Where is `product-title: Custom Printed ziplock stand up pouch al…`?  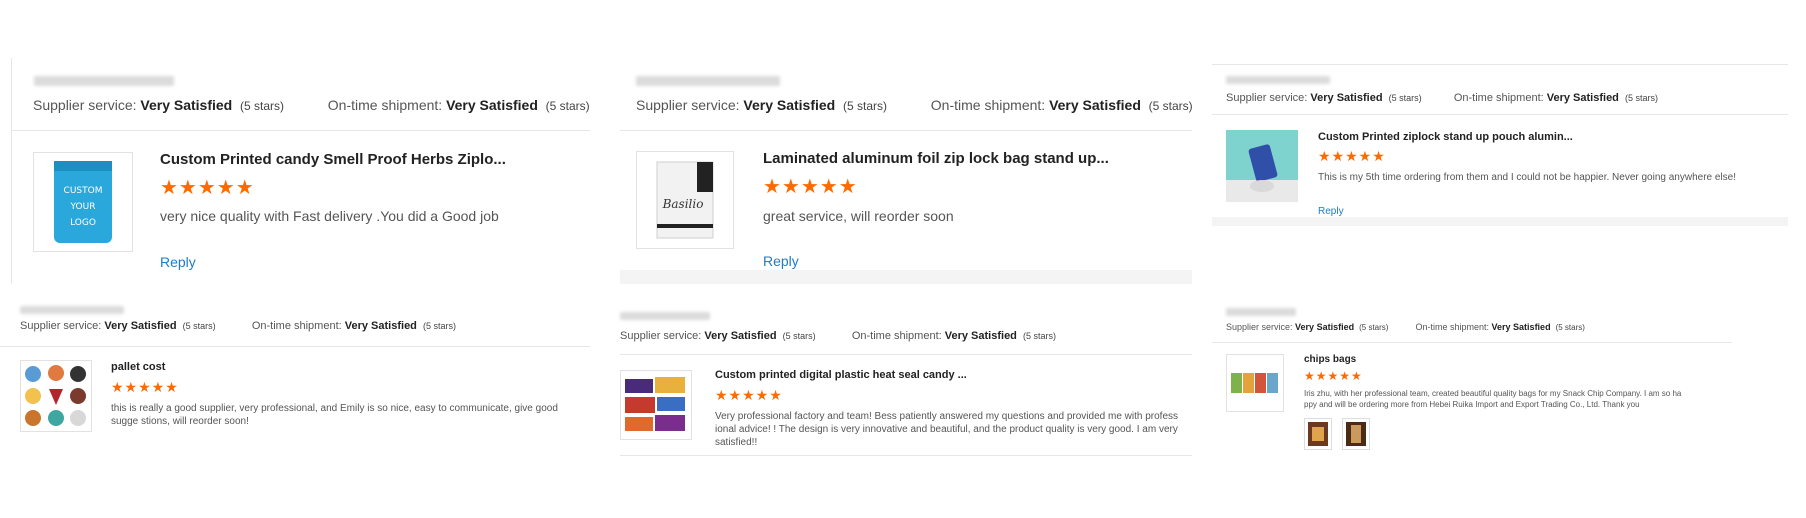 product-title: Custom Printed ziplock stand up pouch al… is located at coordinates (1445, 137).